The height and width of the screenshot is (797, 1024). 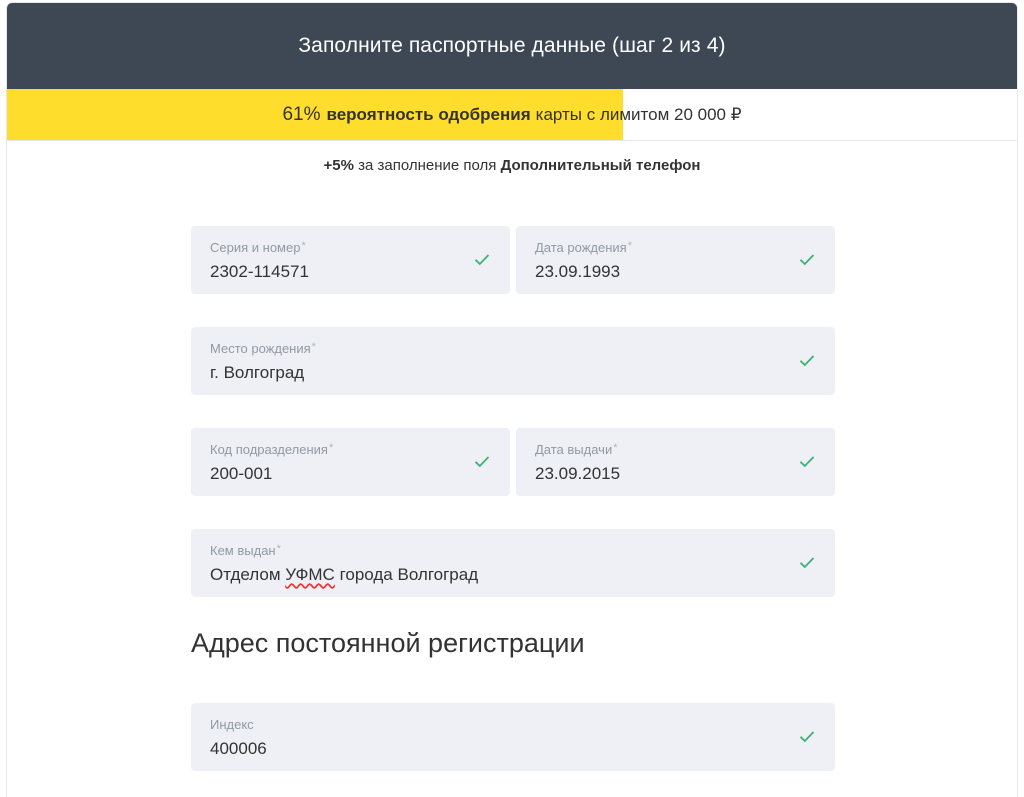 What do you see at coordinates (301, 114) in the screenshot?
I see `approval-percent: 61%` at bounding box center [301, 114].